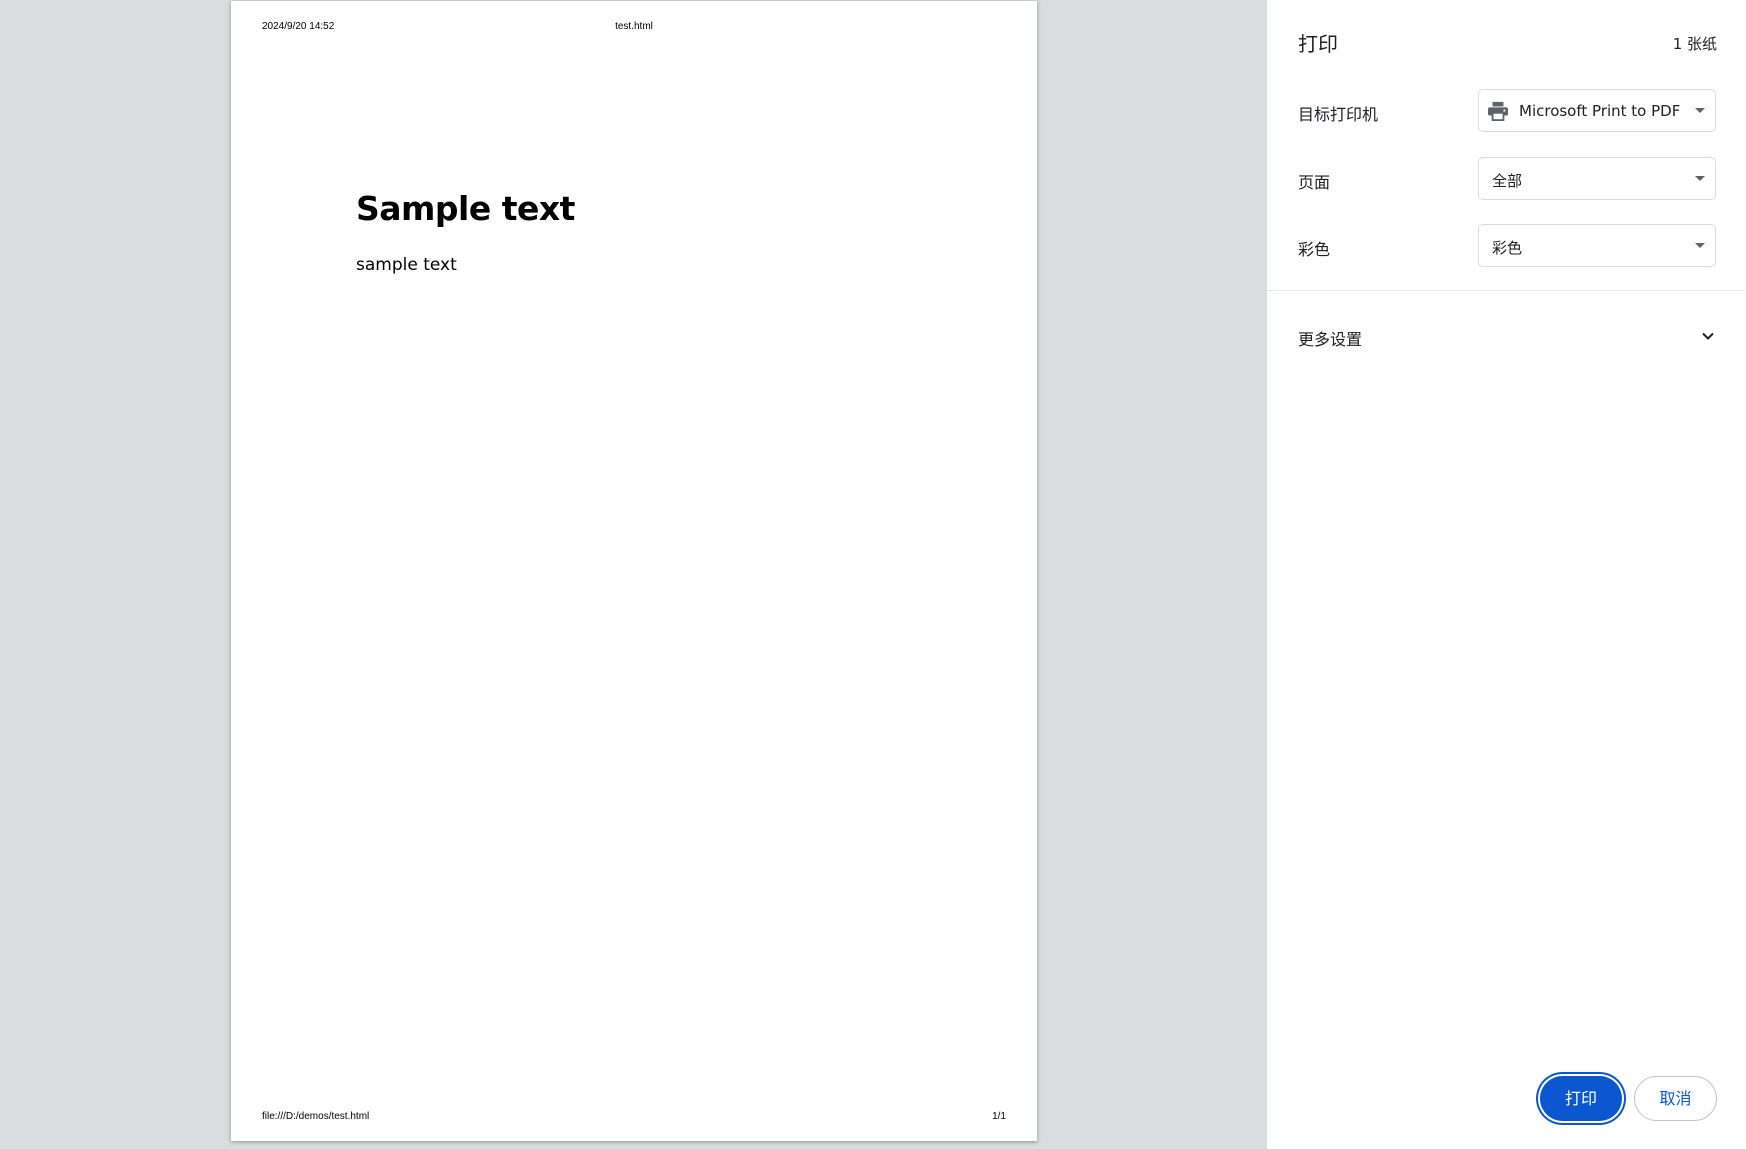 Image resolution: width=1746 pixels, height=1149 pixels. Describe the element at coordinates (465, 208) in the screenshot. I see `document-heading: Sample text` at that location.